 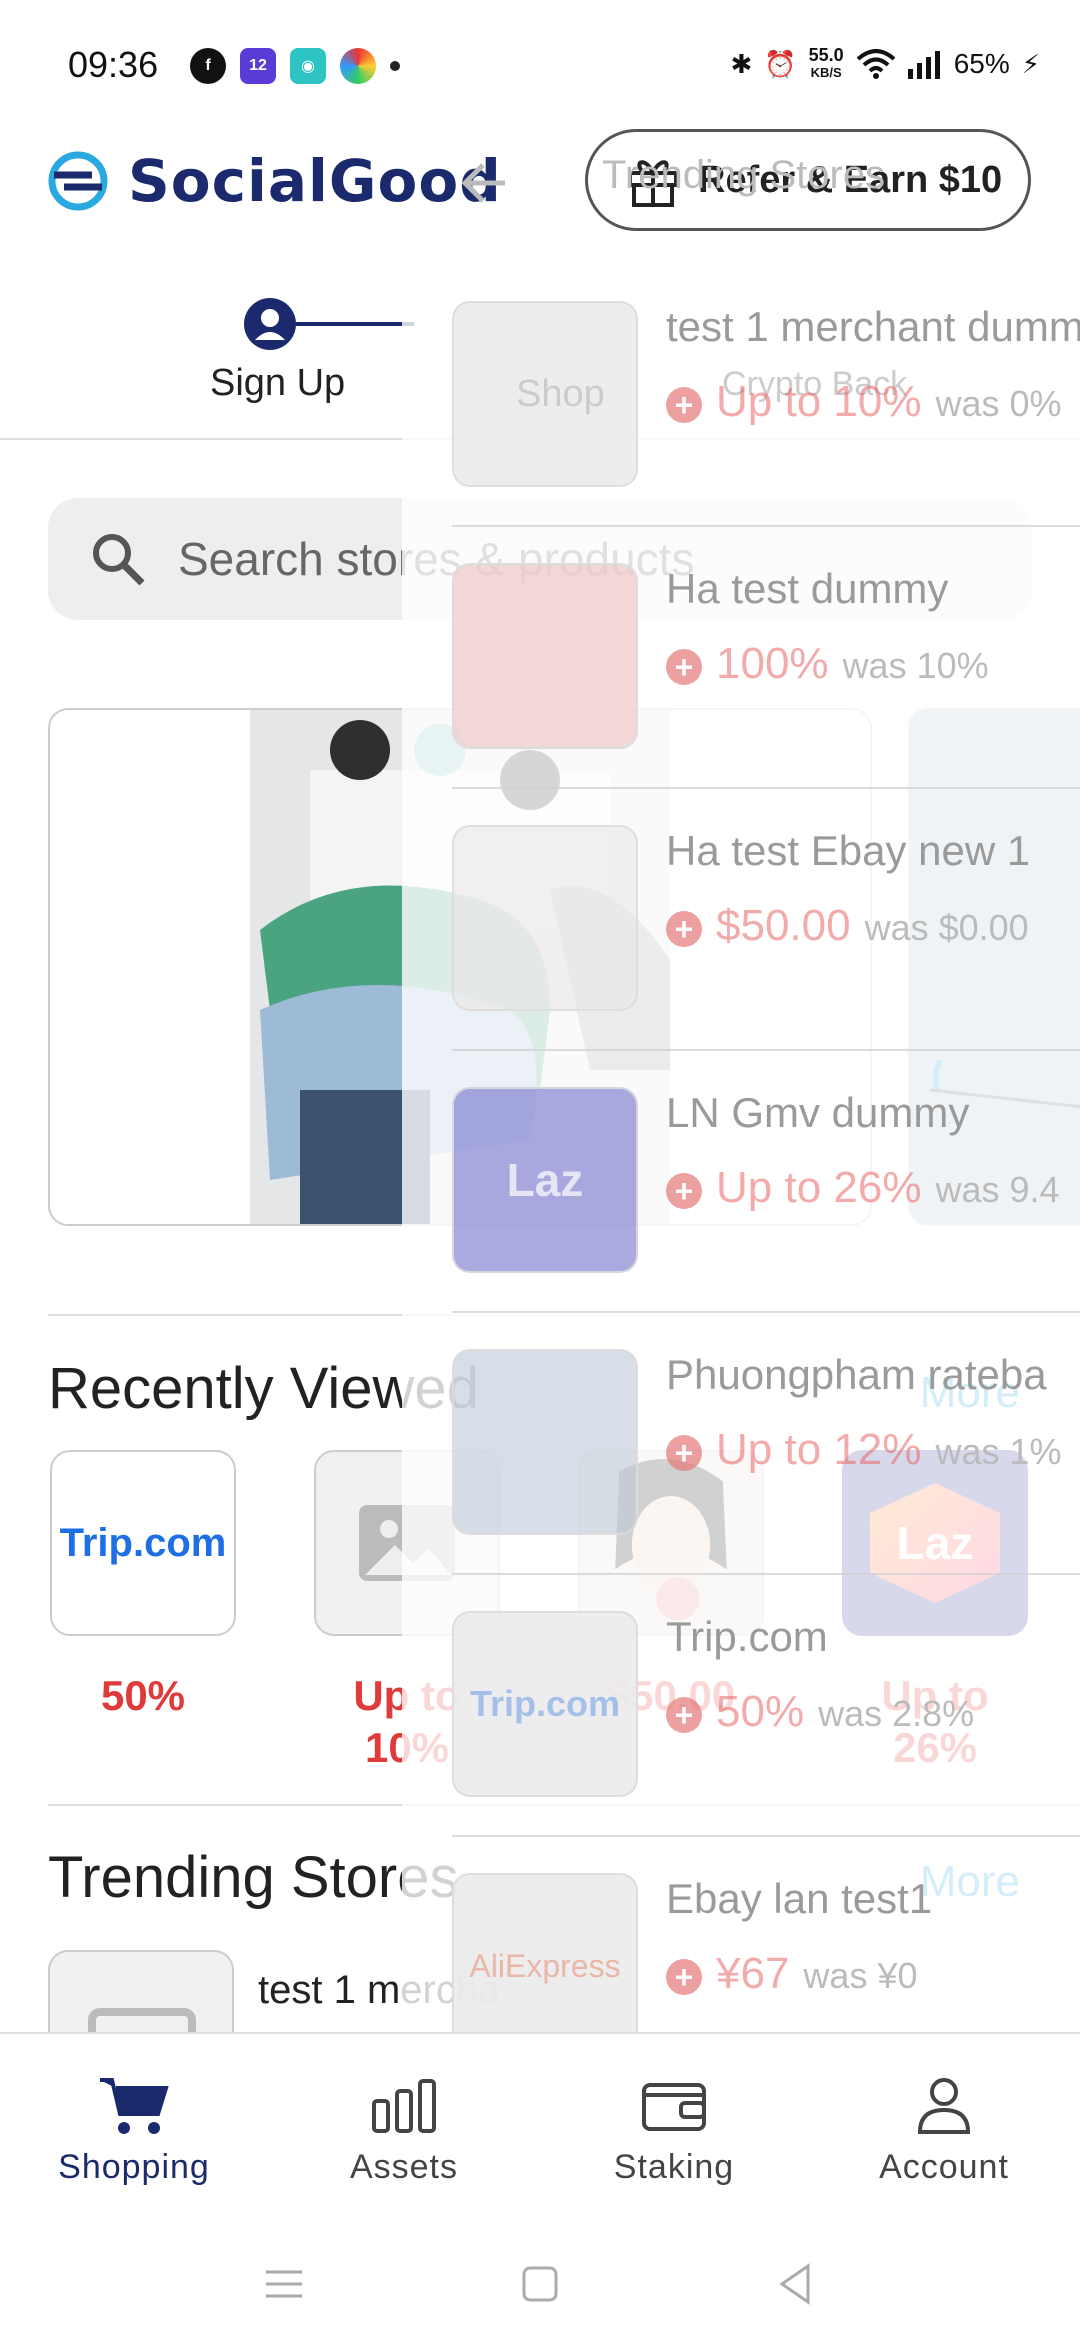 What do you see at coordinates (671, 1543) in the screenshot?
I see `product-photo` at bounding box center [671, 1543].